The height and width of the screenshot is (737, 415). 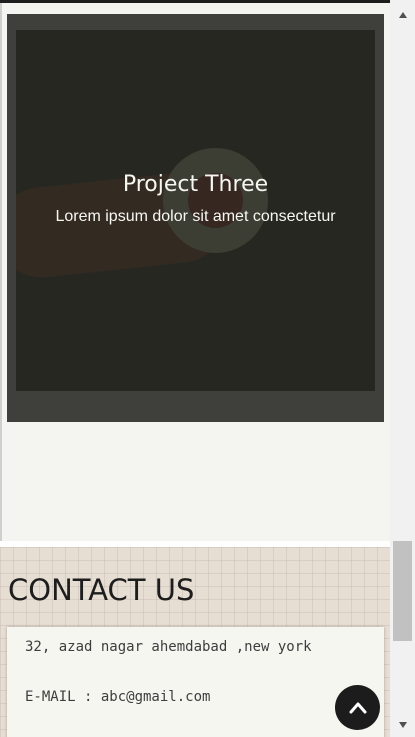 What do you see at coordinates (402, 368) in the screenshot?
I see `vertical-scrollbar` at bounding box center [402, 368].